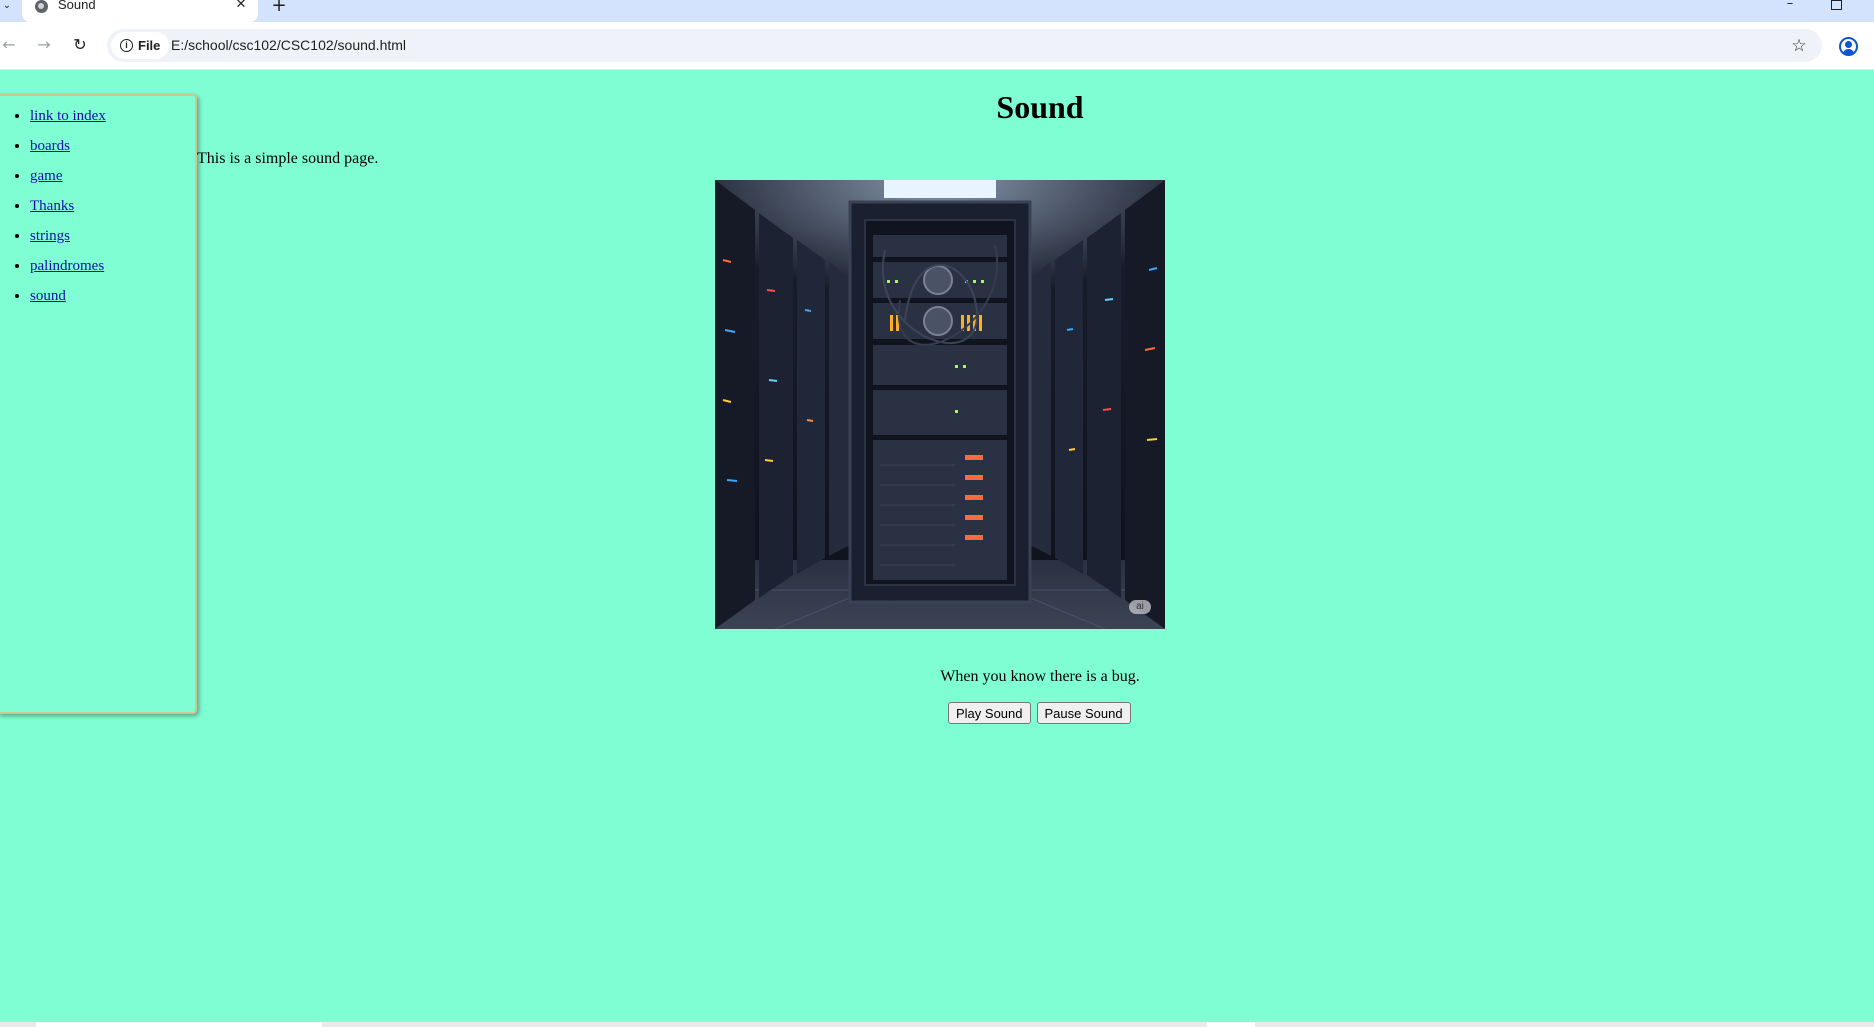 Image resolution: width=1874 pixels, height=1027 pixels. What do you see at coordinates (7, 7) in the screenshot?
I see `tab-search-chevron-icon: ⌄` at bounding box center [7, 7].